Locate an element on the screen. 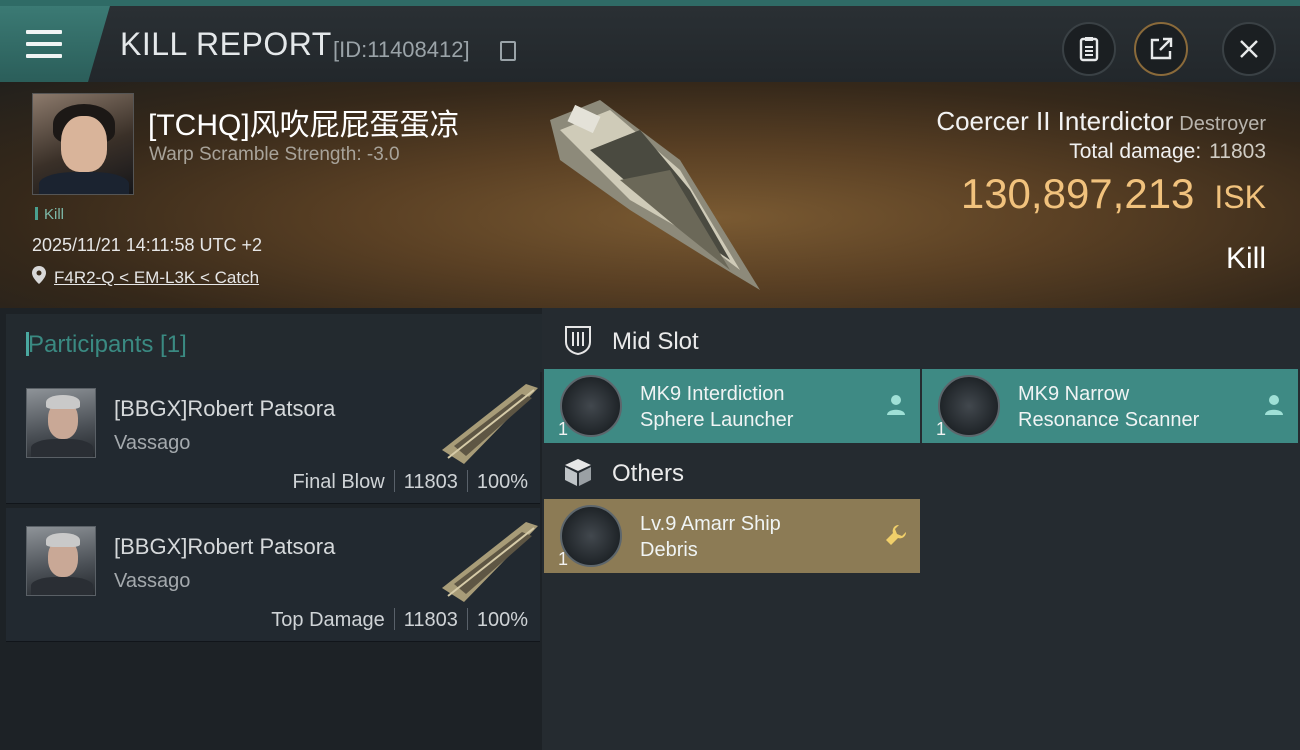  clipboard-icon is located at coordinates (1089, 49).